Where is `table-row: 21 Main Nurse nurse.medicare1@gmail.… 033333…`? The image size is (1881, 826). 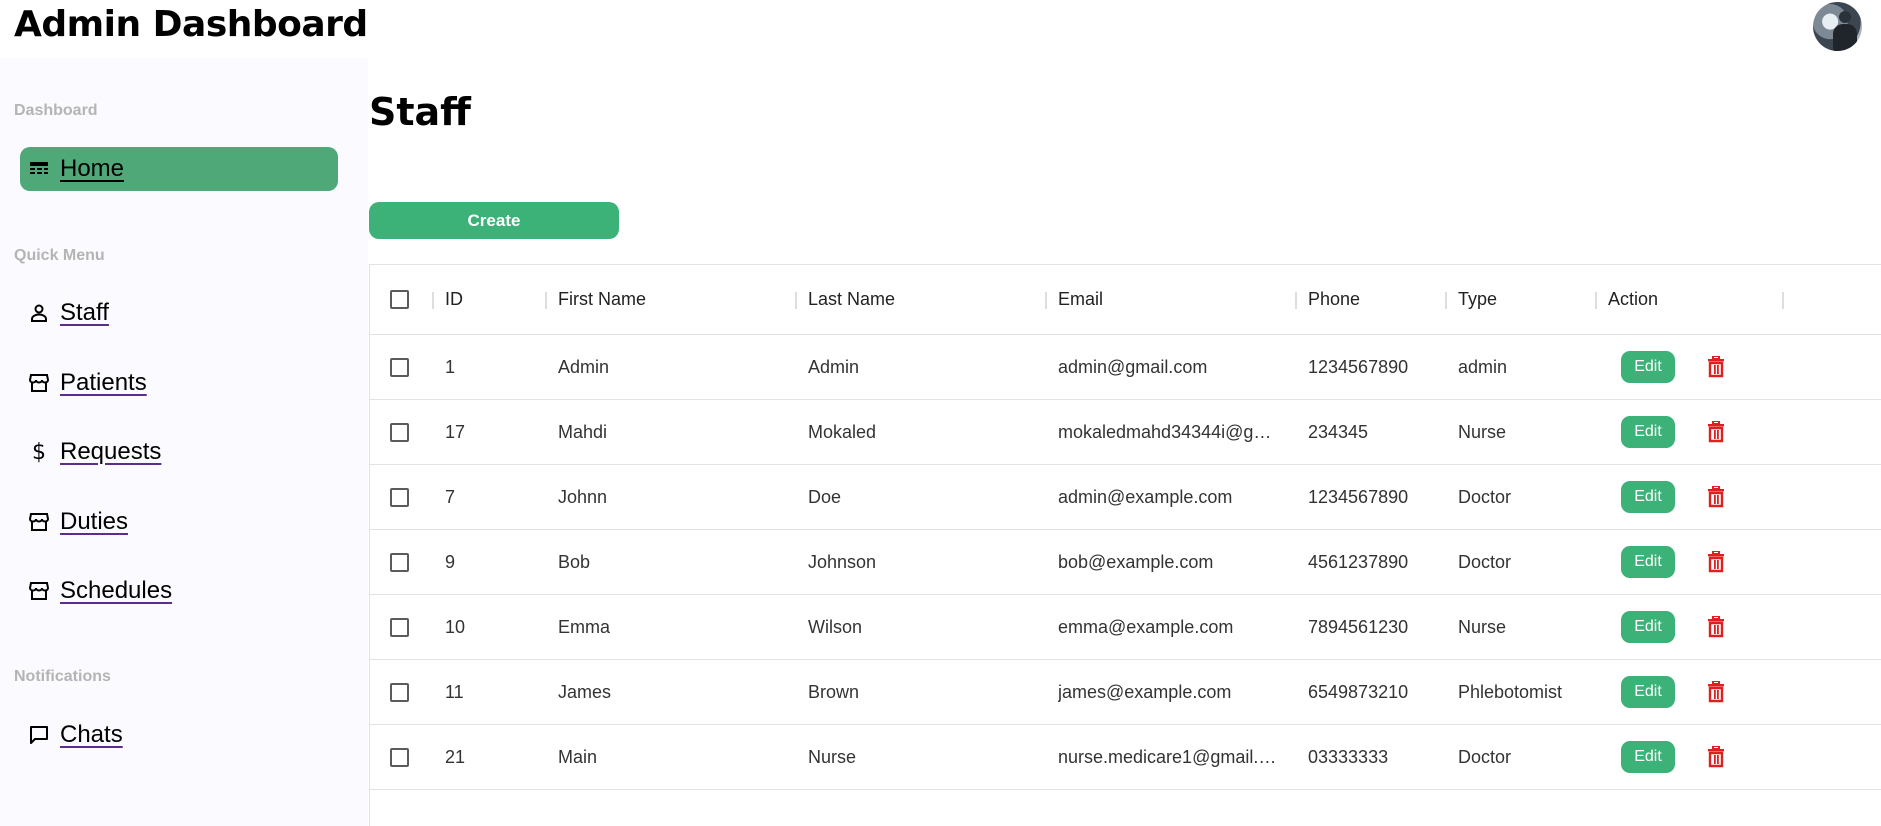 table-row: 21 Main Nurse nurse.medicare1@gmail.… 033333… is located at coordinates (1125, 757).